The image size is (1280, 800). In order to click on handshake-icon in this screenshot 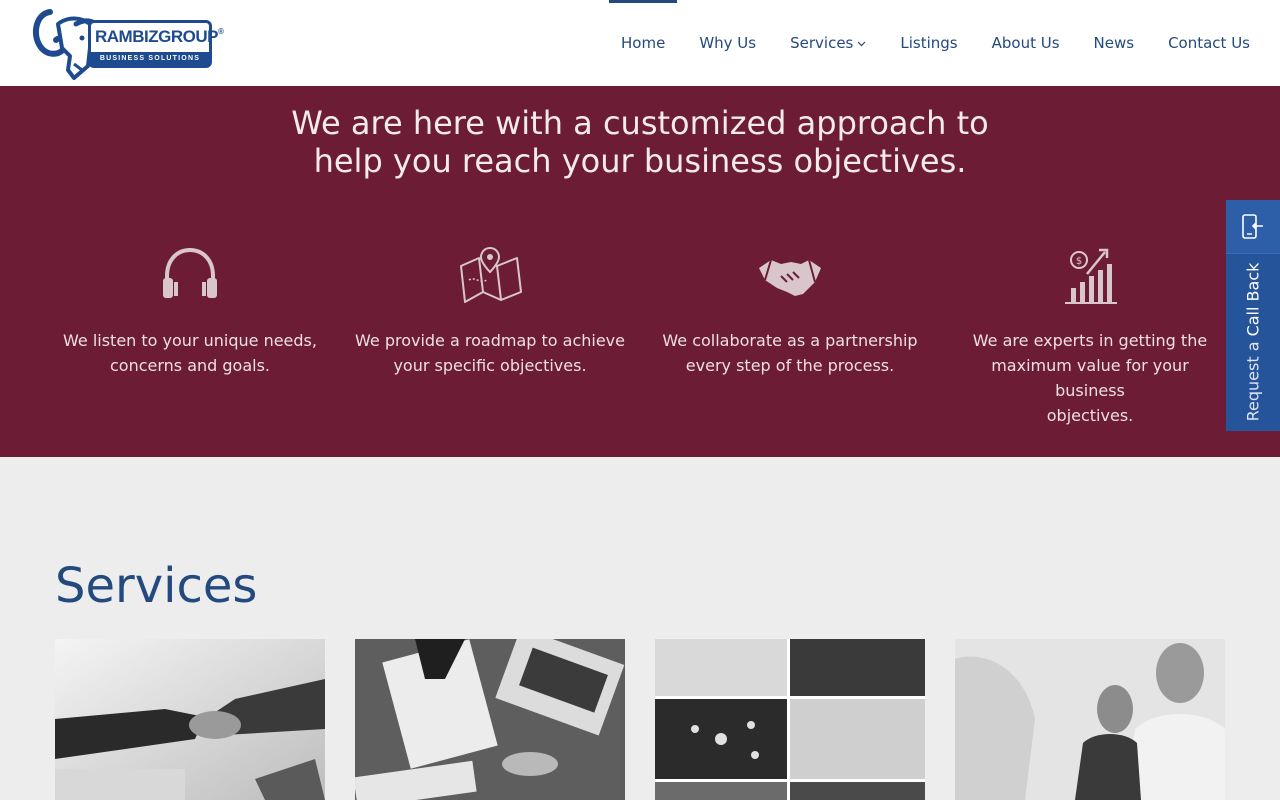, I will do `click(790, 277)`.